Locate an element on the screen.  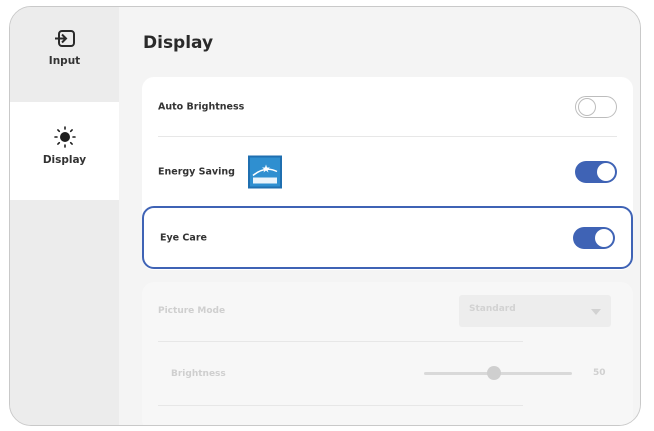
energy-saving-row: Energy Saving is located at coordinates (387, 172).